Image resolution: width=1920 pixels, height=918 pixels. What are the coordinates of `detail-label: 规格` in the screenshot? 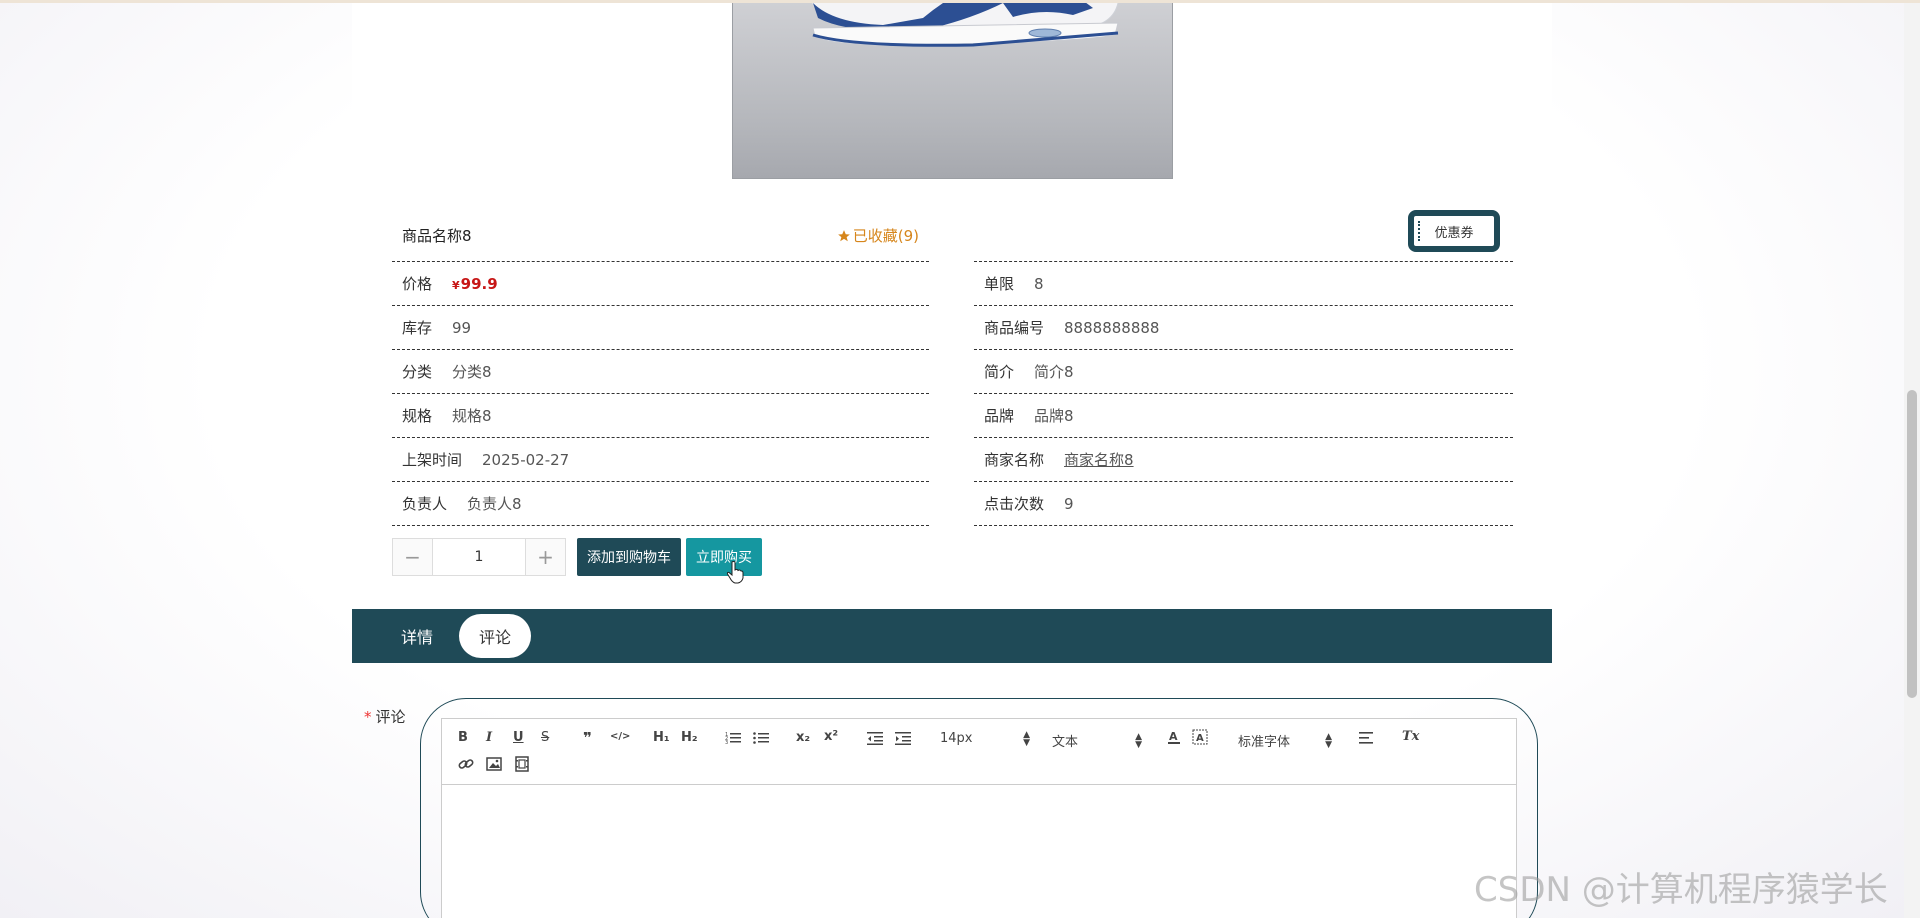 It's located at (417, 416).